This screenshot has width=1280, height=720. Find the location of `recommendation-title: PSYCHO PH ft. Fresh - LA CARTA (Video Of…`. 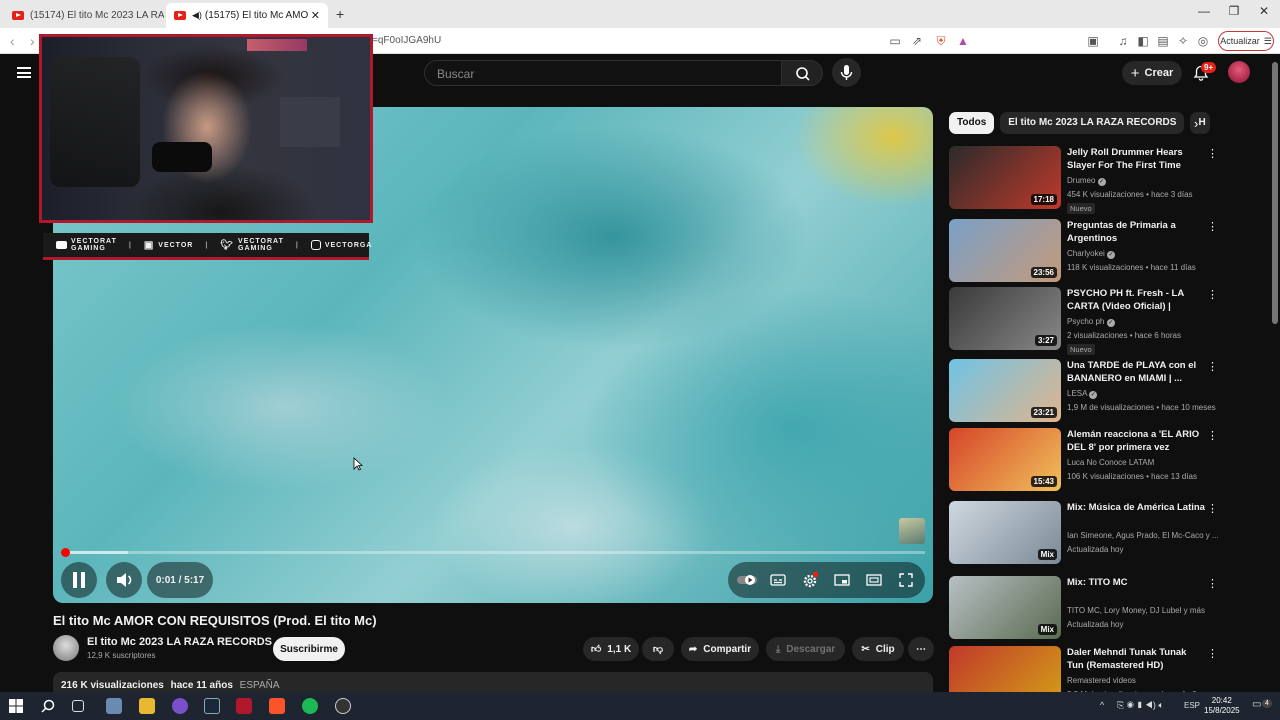

recommendation-title: PSYCHO PH ft. Fresh - LA CARTA (Video Of… is located at coordinates (1136, 300).